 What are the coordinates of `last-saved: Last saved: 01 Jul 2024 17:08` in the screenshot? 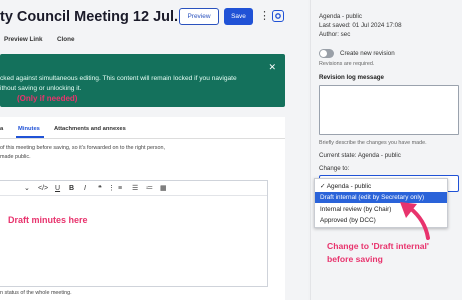 It's located at (360, 25).